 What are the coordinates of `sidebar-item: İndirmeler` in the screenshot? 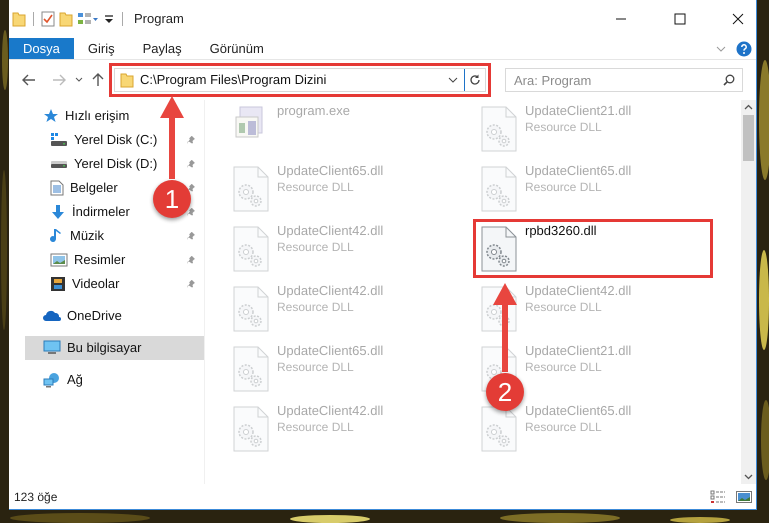 It's located at (79, 212).